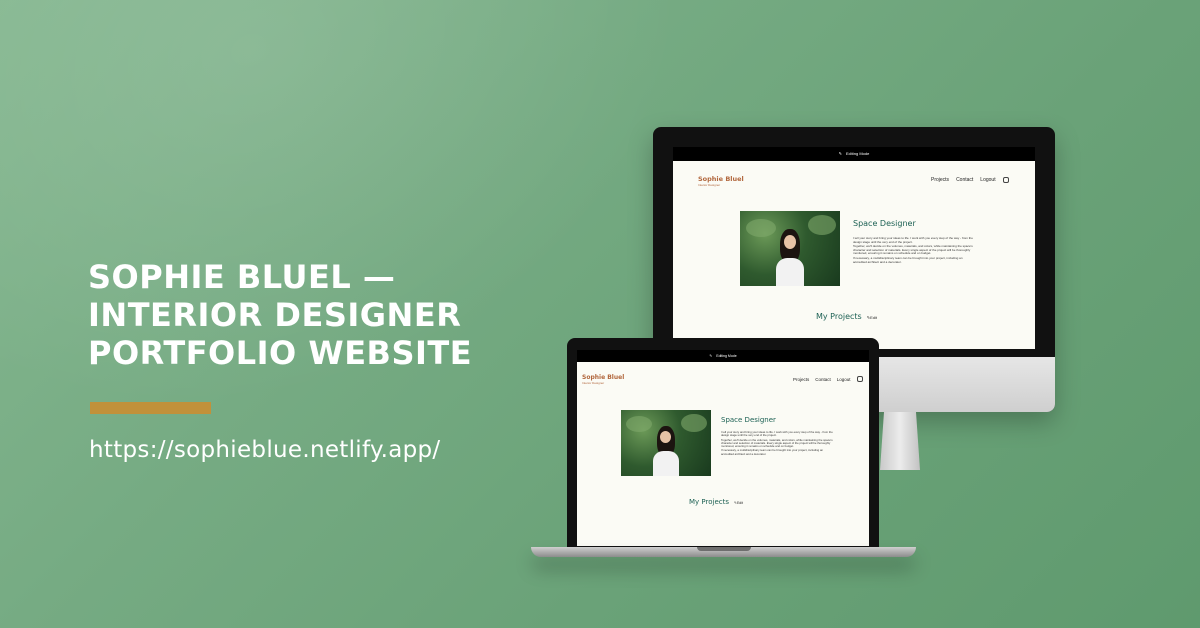 The height and width of the screenshot is (628, 1200). What do you see at coordinates (150, 408) in the screenshot?
I see `accent-bar` at bounding box center [150, 408].